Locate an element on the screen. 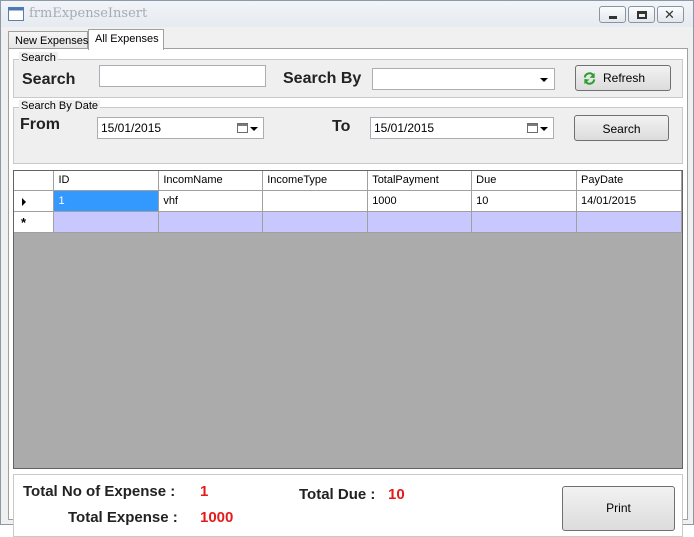 This screenshot has height=537, width=694. minimize-button is located at coordinates (612, 14).